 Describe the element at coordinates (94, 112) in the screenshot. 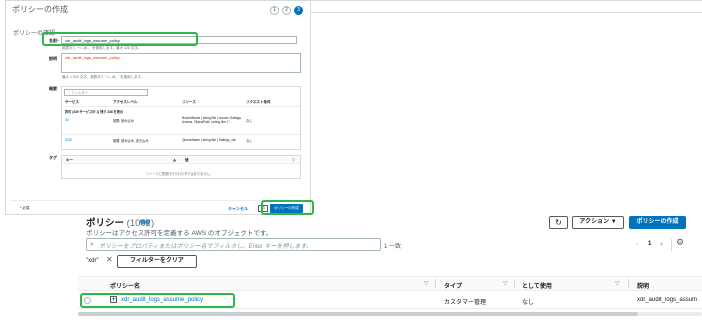

I see `permission-group-label: 許可 (339 サービス中 1) 残り 338 を表示` at that location.